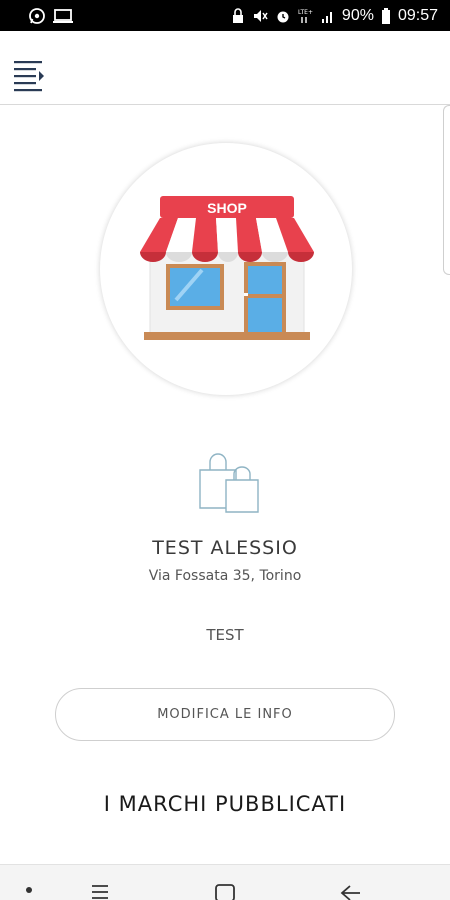  I want to click on shop-sign-label: SHOP, so click(227, 208).